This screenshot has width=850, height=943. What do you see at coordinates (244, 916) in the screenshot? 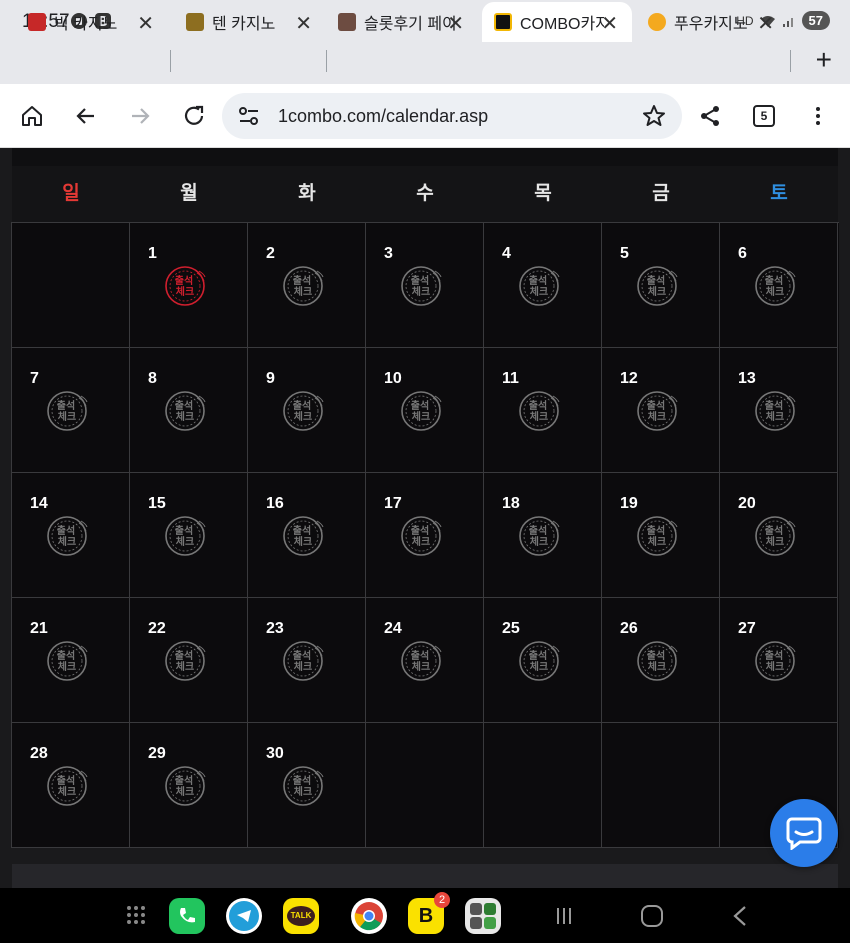
I see `telegram-app-icon` at bounding box center [244, 916].